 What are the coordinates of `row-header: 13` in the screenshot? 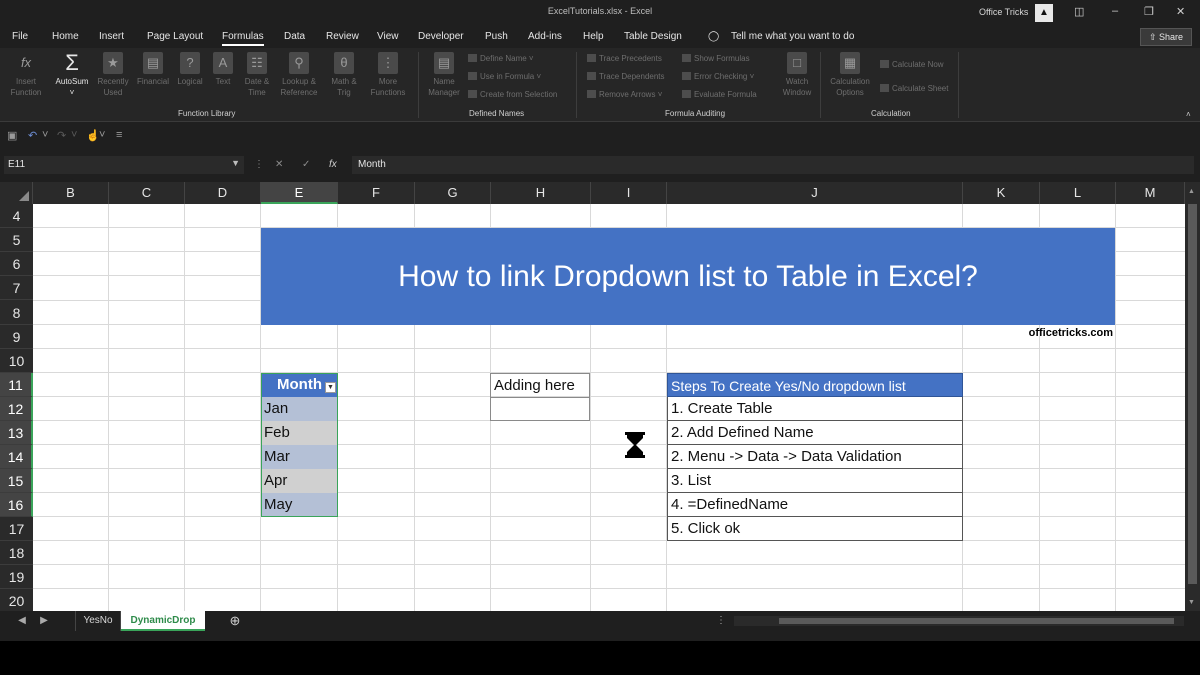 It's located at (16, 433).